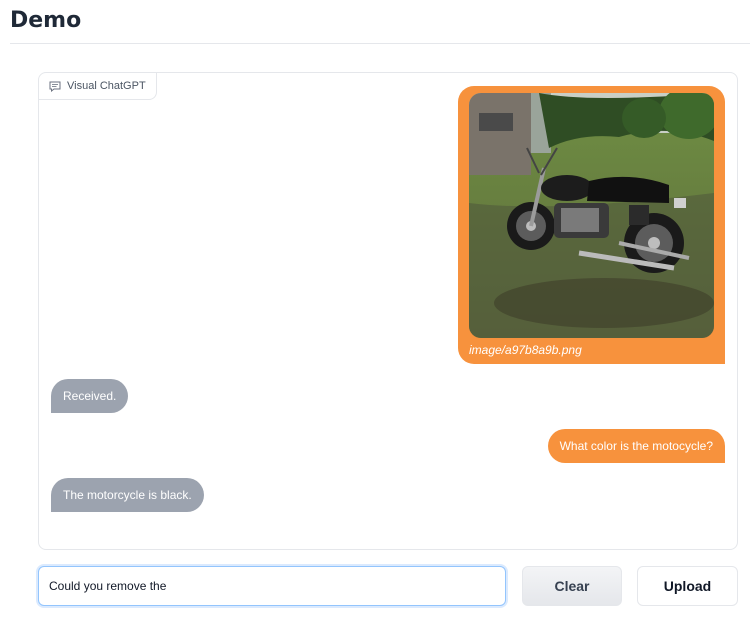  What do you see at coordinates (380, 43) in the screenshot?
I see `title-divider` at bounding box center [380, 43].